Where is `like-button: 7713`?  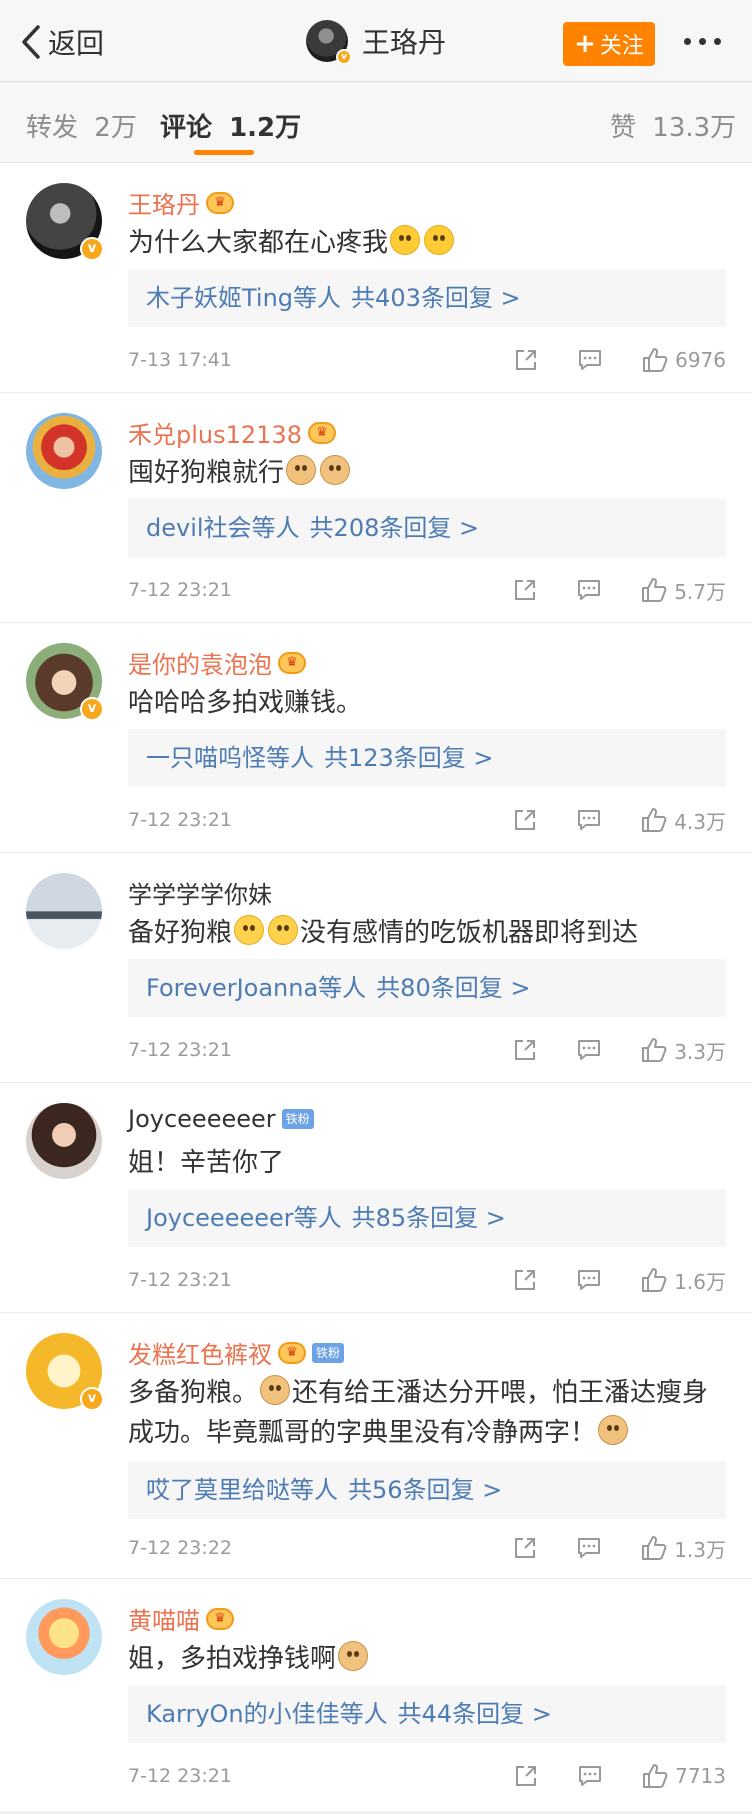 like-button: 7713 is located at coordinates (683, 1776).